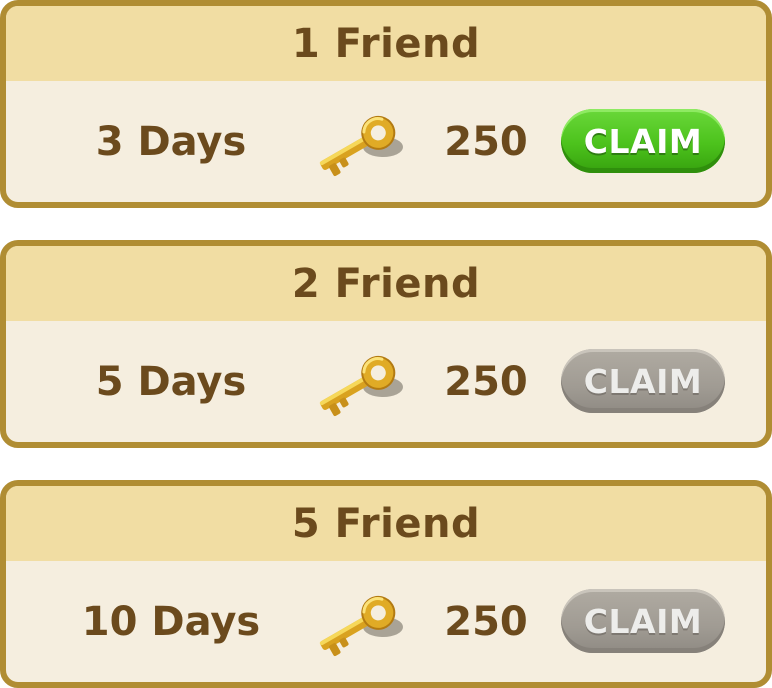  What do you see at coordinates (171, 621) in the screenshot?
I see `reward-duration: 10 Days` at bounding box center [171, 621].